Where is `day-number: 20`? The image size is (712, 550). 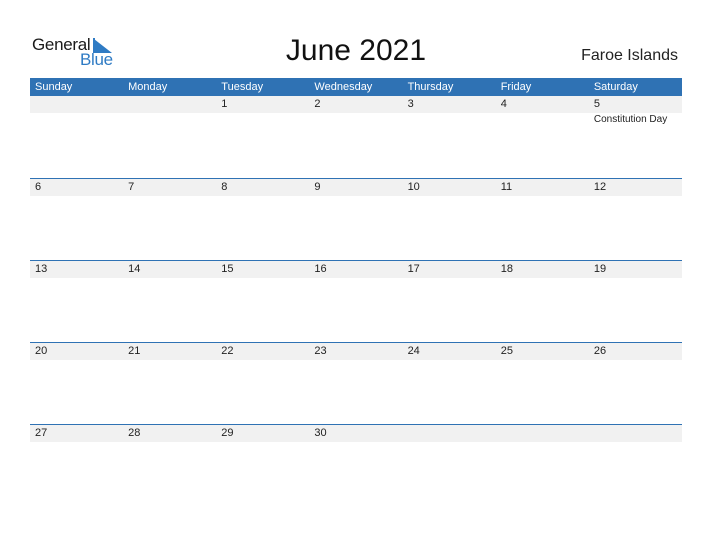
day-number: 20 is located at coordinates (41, 351).